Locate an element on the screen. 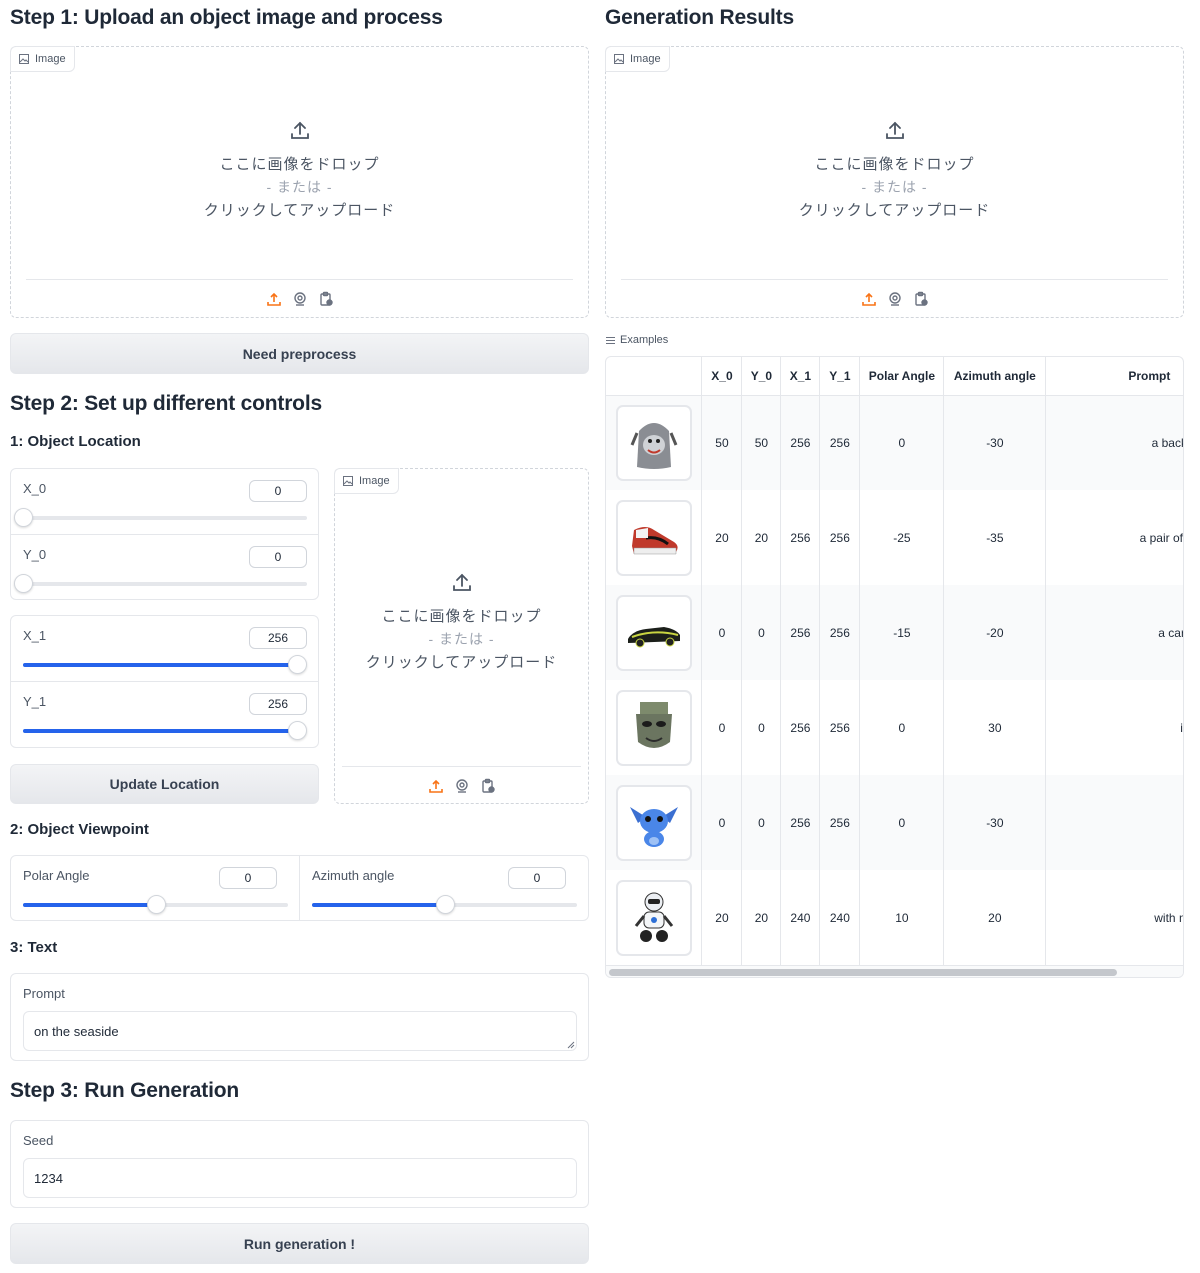 The image size is (1200, 1273). example-cell-prompt: a backpack in the is located at coordinates (1114, 442).